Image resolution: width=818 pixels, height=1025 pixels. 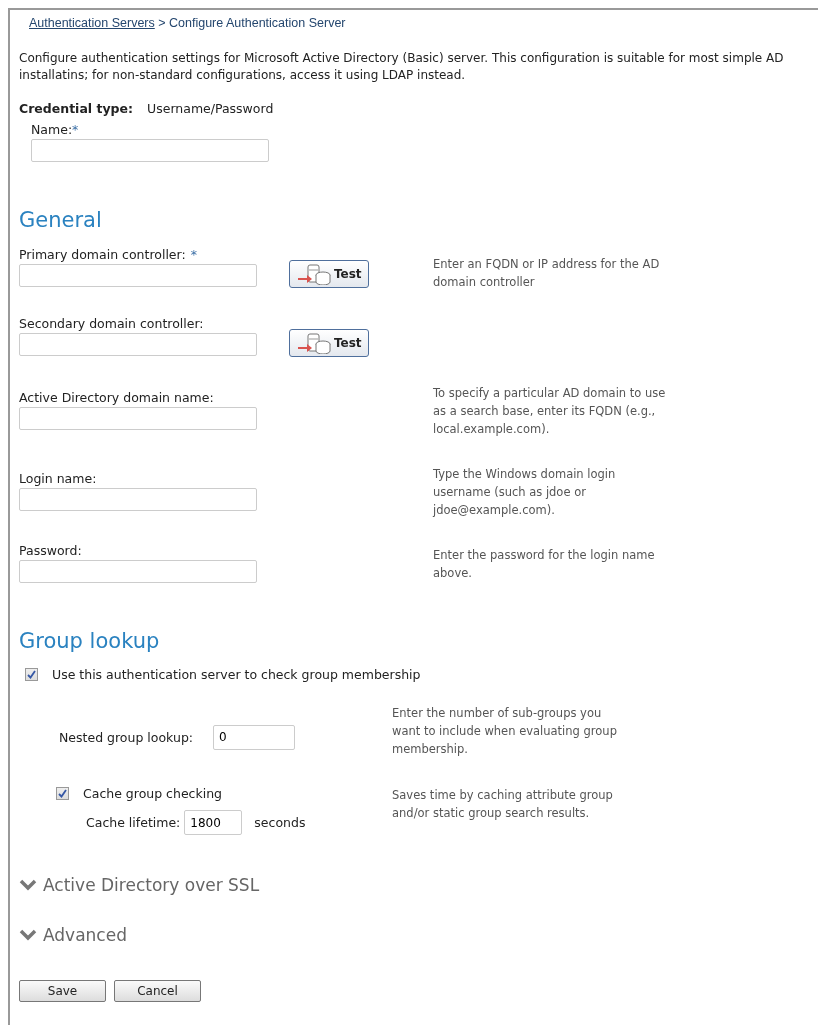 I want to click on collapsible-header: Active Directory over SSL, so click(x=418, y=885).